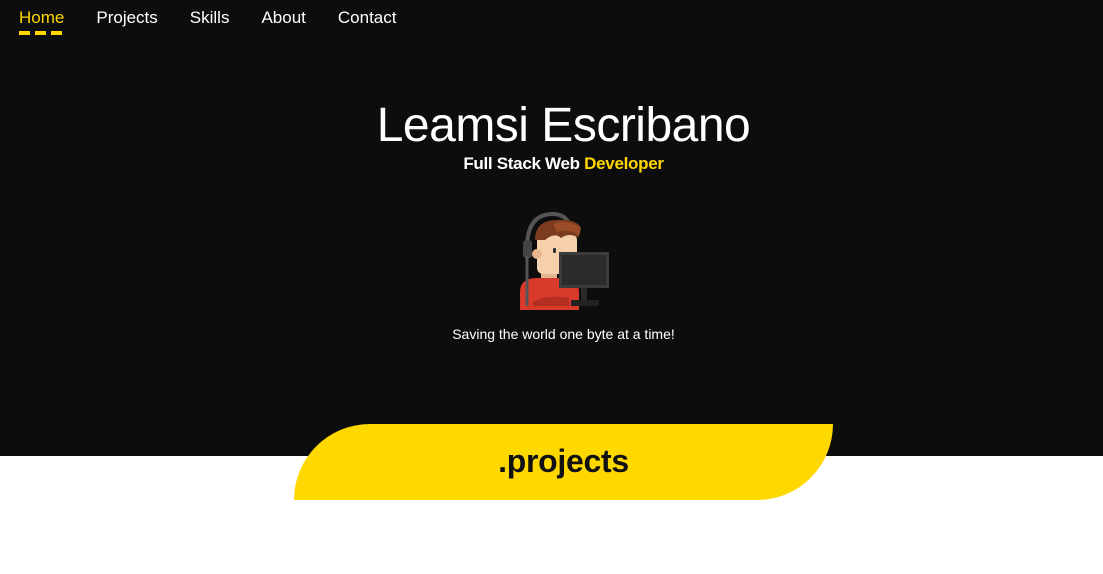  I want to click on subtitle-prefix: Full Stack Web, so click(524, 163).